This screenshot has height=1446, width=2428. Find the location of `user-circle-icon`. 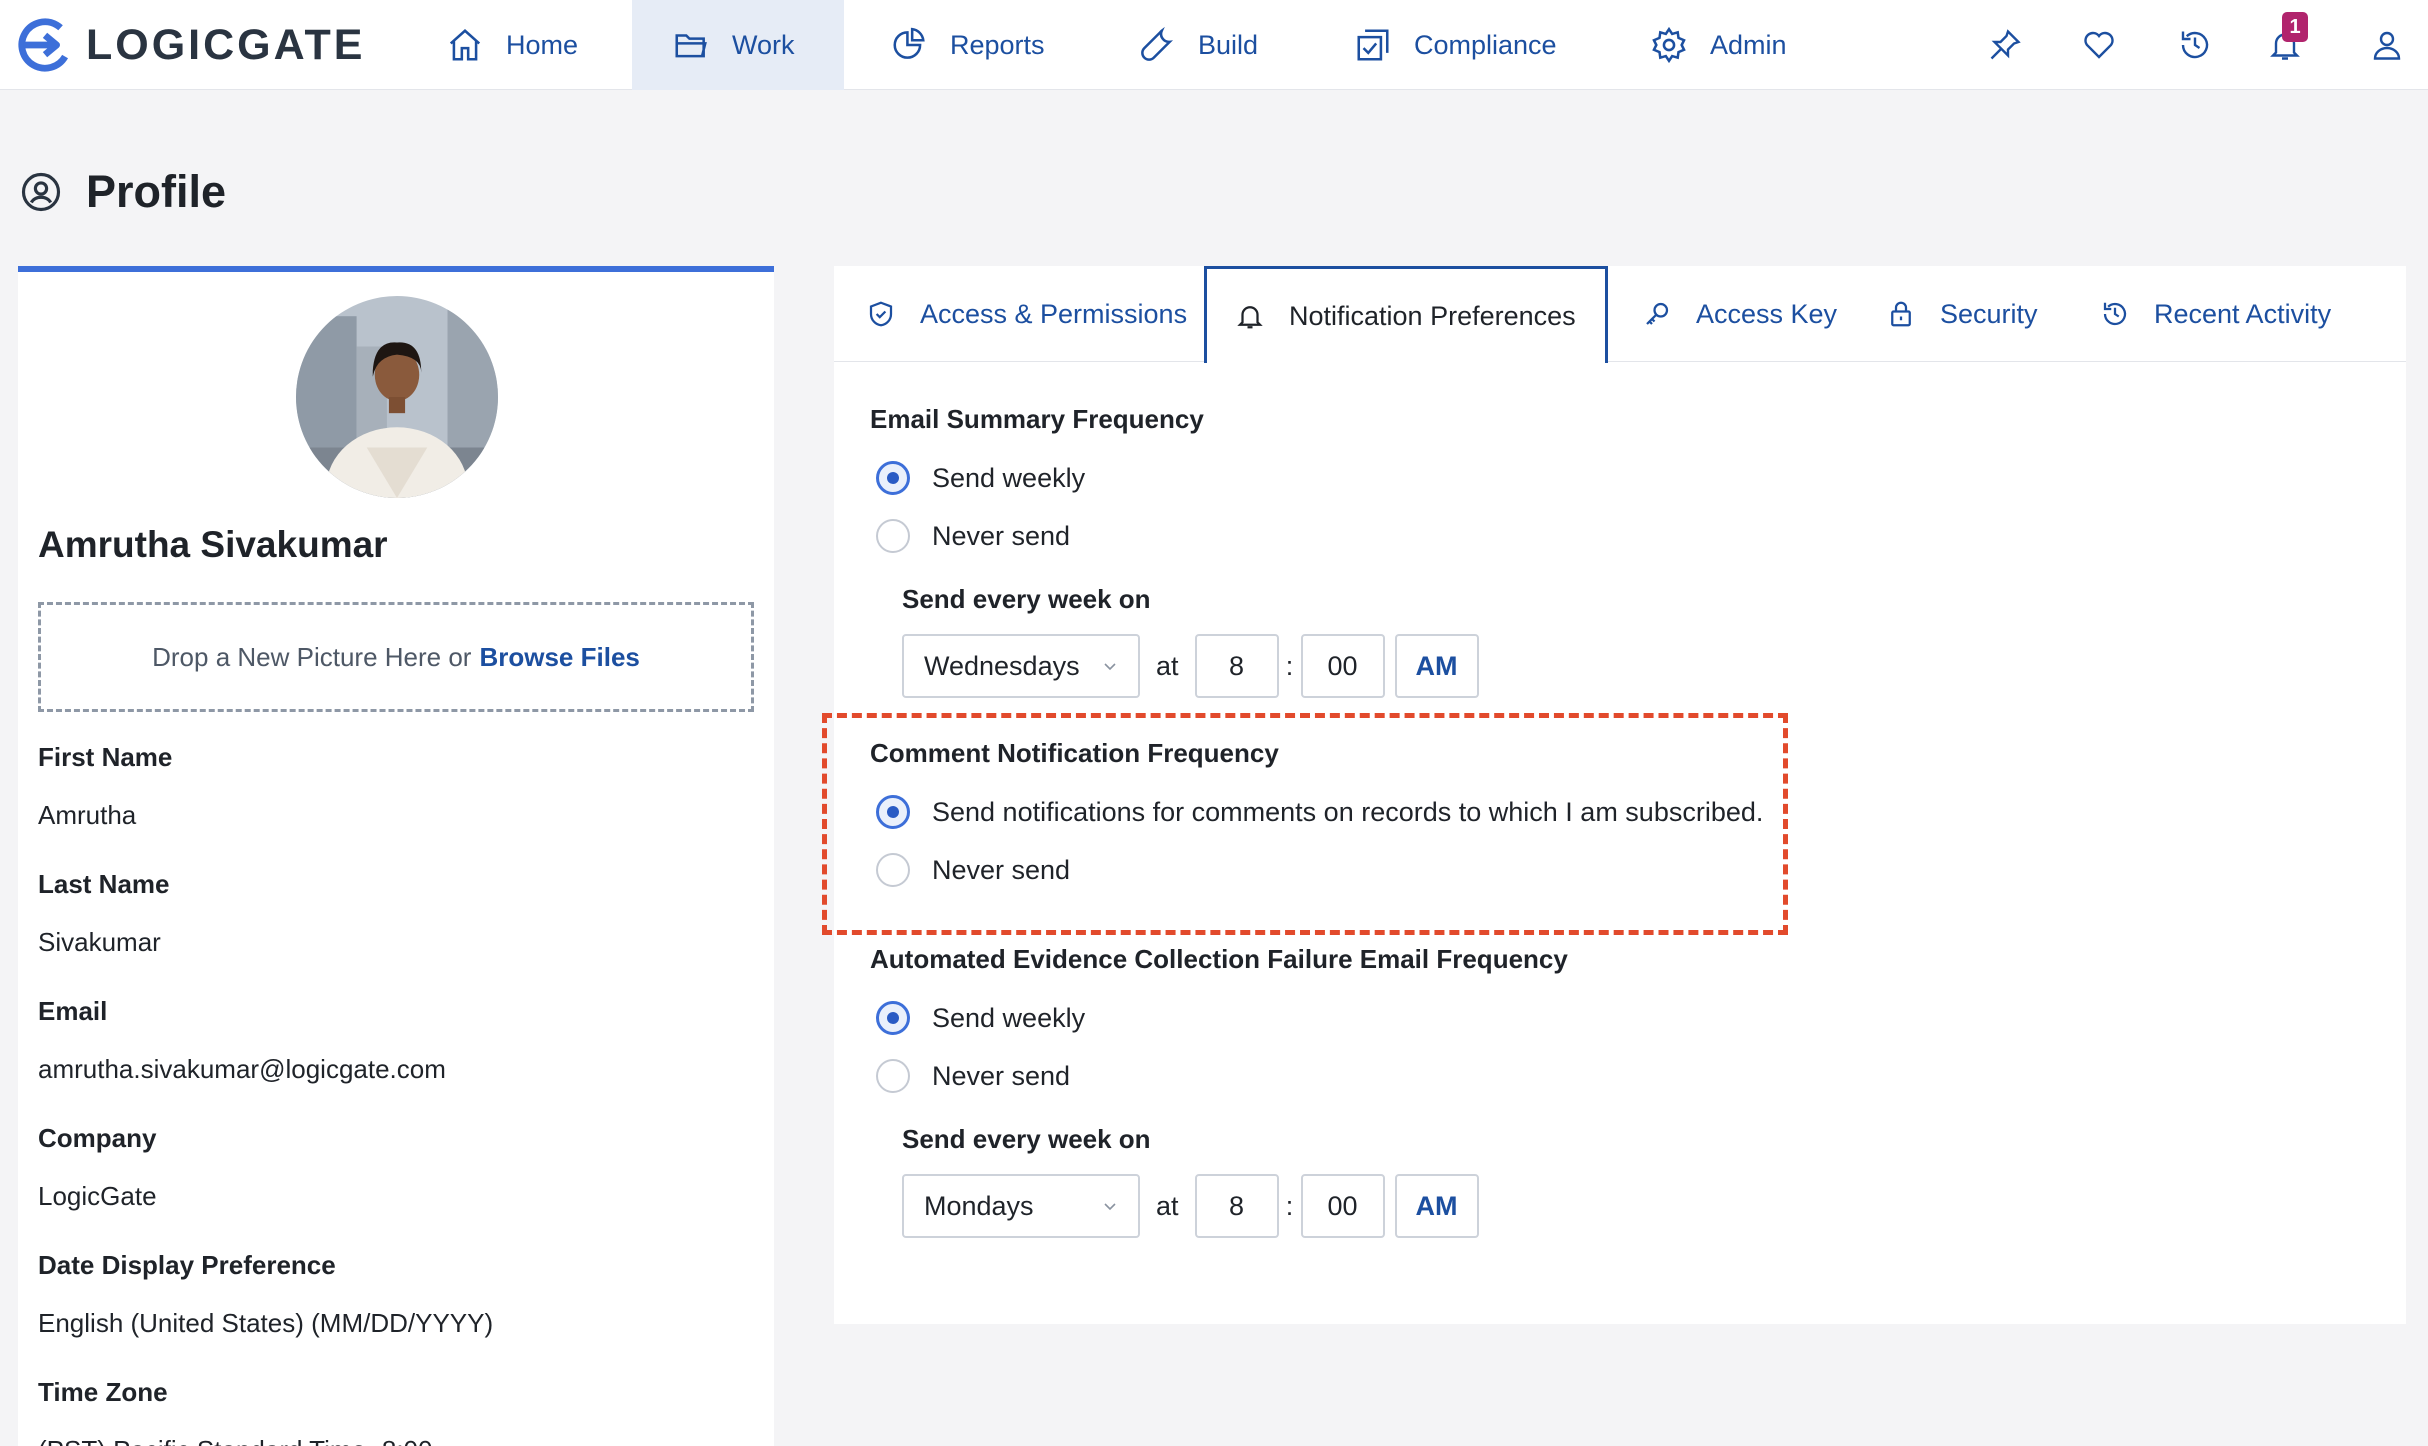

user-circle-icon is located at coordinates (41, 192).